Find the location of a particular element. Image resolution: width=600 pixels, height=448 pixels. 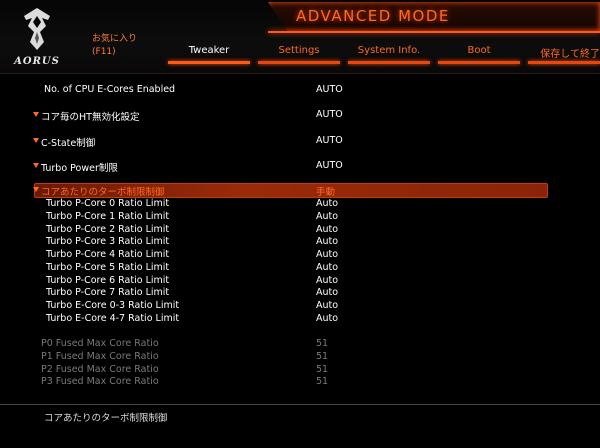

setting-row: Turbo P-Core 1 Ratio Limit Auto is located at coordinates (300, 217).